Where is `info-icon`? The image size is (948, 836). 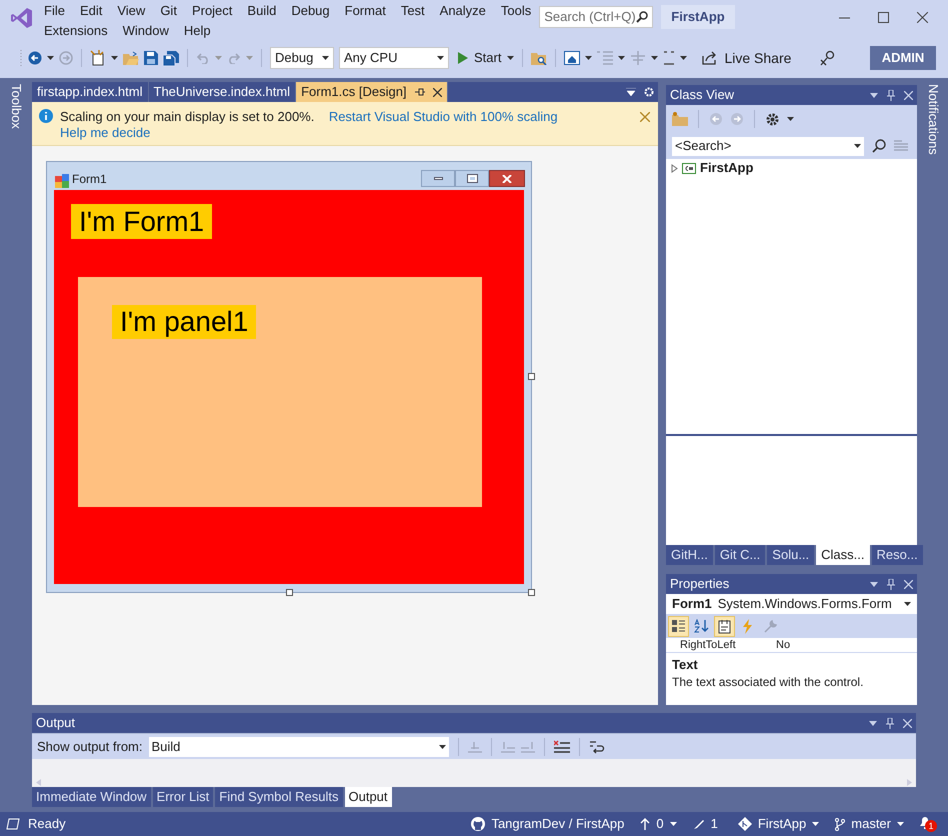 info-icon is located at coordinates (46, 116).